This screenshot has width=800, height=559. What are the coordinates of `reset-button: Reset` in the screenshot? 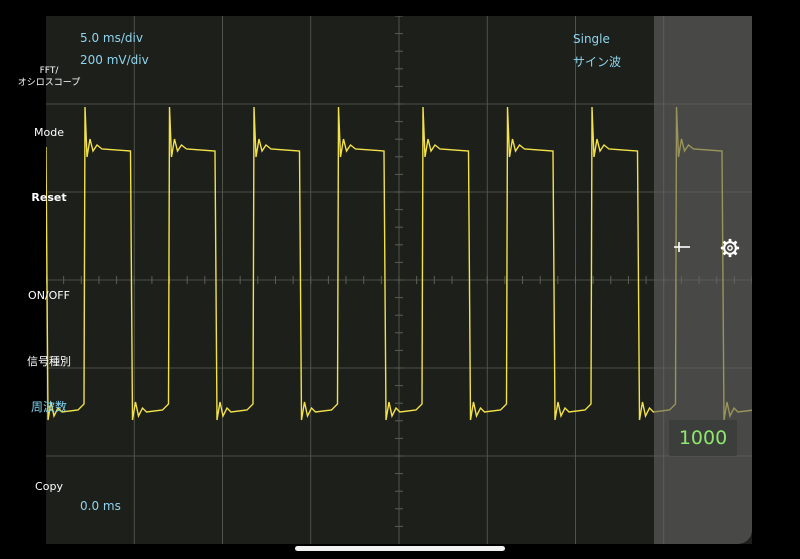 It's located at (49, 197).